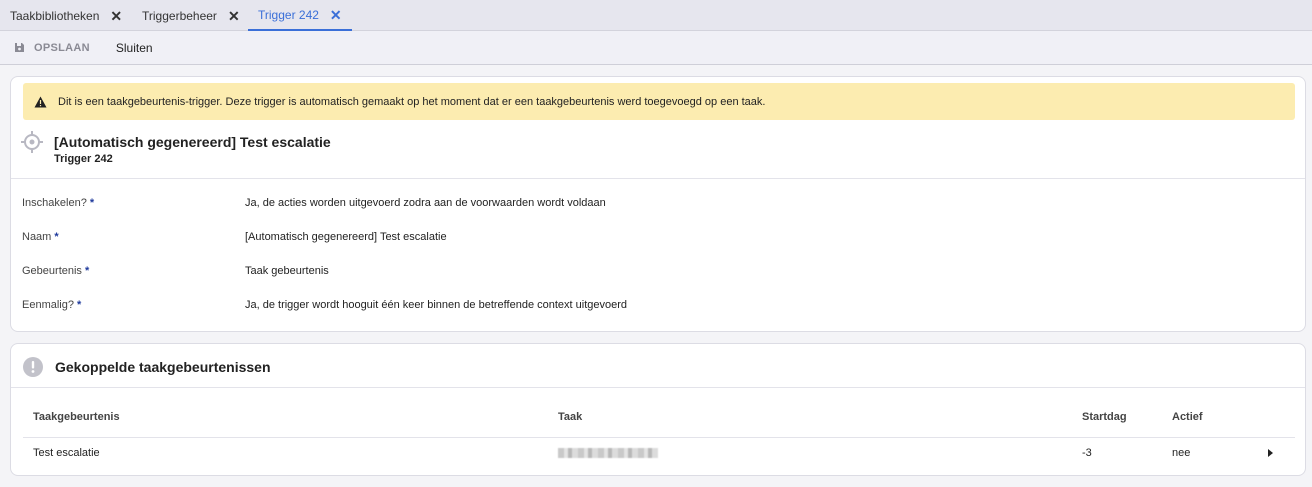 The image size is (1312, 487). I want to click on cell-taakgebeurtenis: Test escalatie, so click(66, 453).